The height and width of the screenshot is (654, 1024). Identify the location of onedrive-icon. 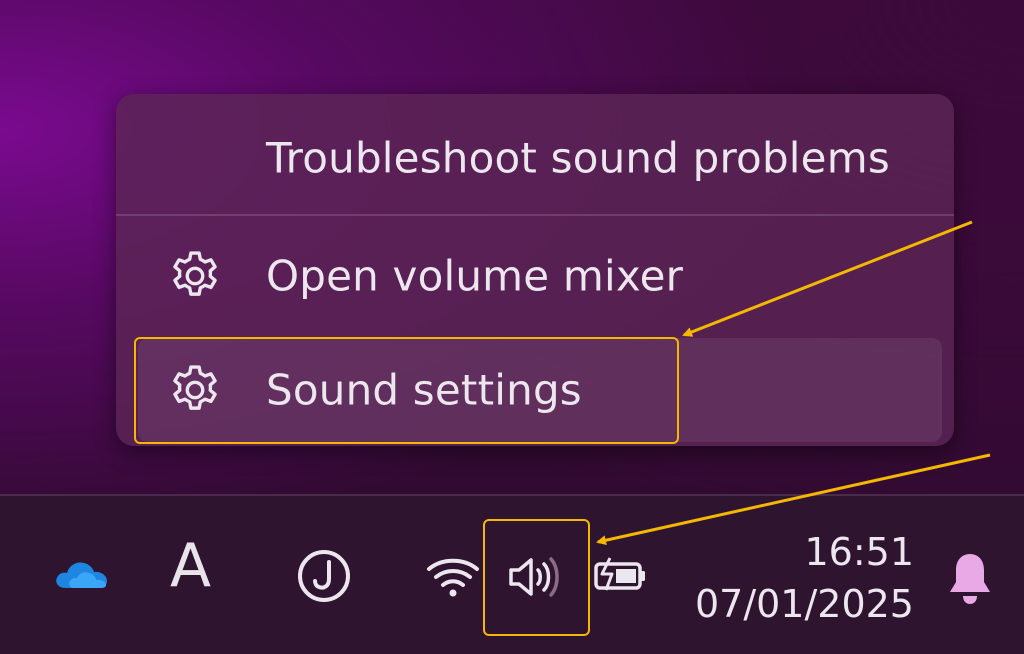
(82, 574).